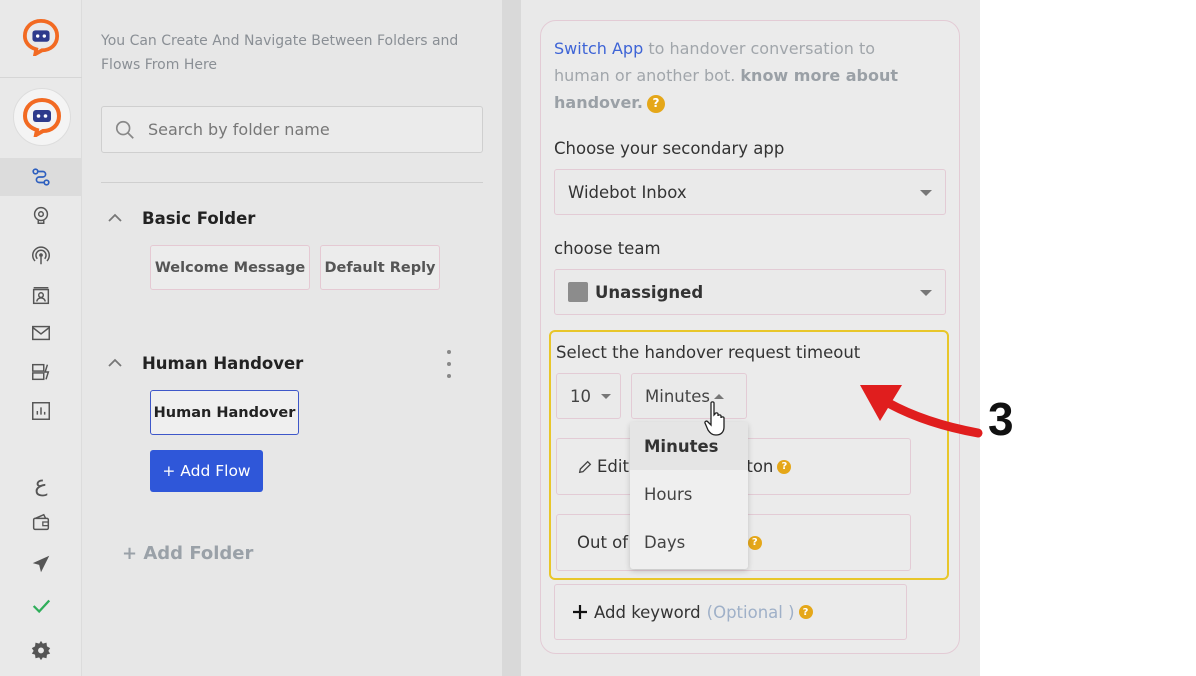  Describe the element at coordinates (224, 412) in the screenshot. I see `flow-chip-human-handover: Human Handover` at that location.